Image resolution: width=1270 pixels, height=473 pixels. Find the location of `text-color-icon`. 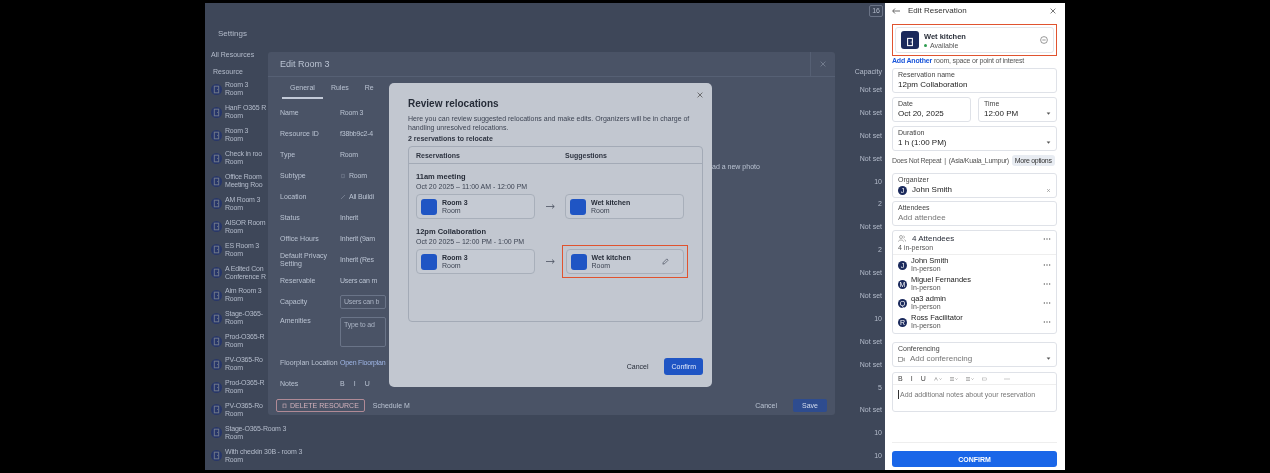

text-color-icon is located at coordinates (937, 378).